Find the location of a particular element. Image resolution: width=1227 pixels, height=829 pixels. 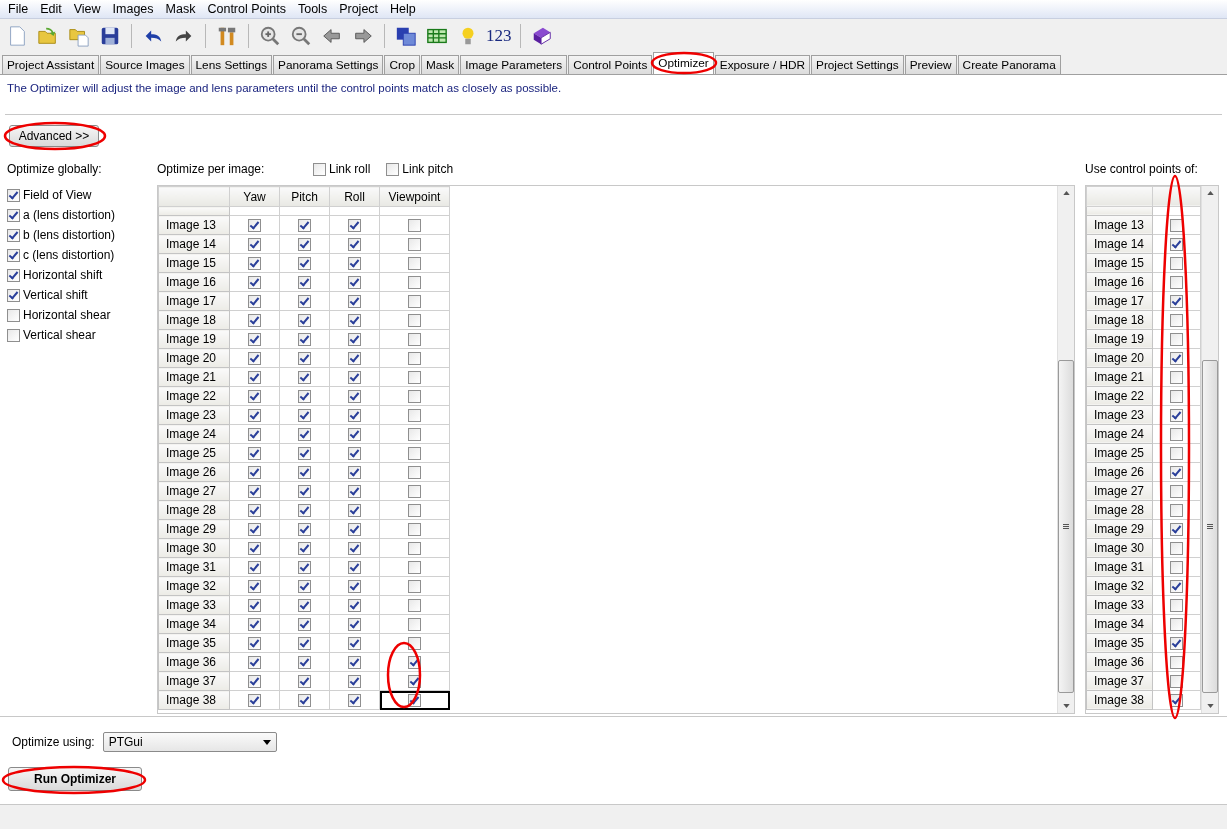

column-header: Yaw is located at coordinates (254, 196).